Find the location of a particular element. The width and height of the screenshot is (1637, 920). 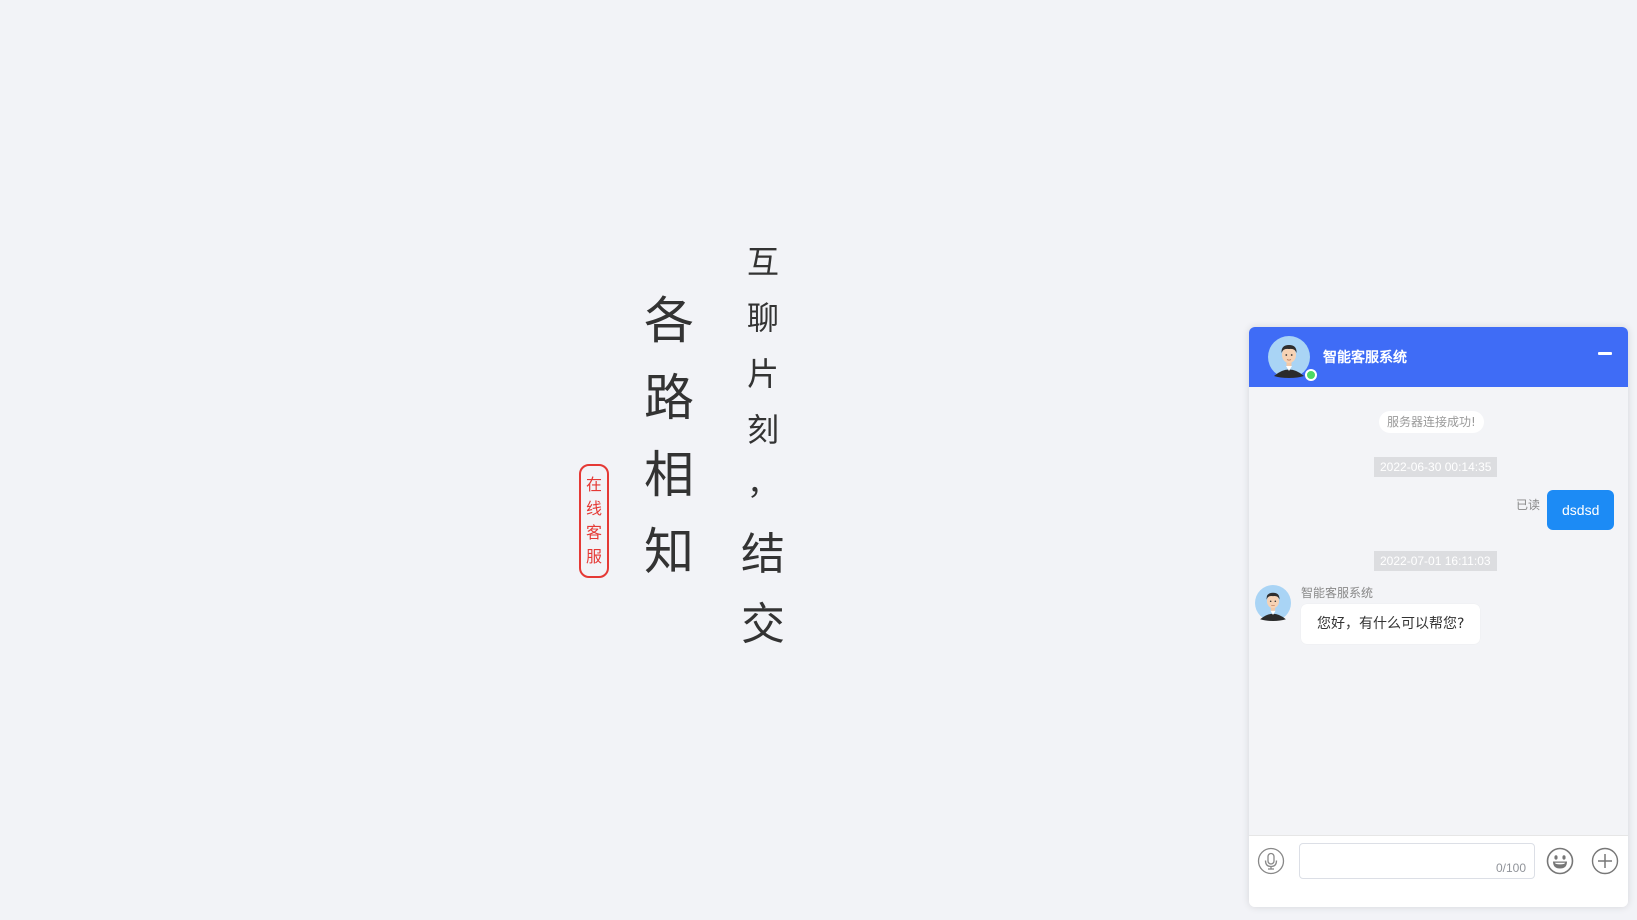

poem-char: 片 is located at coordinates (762, 374).